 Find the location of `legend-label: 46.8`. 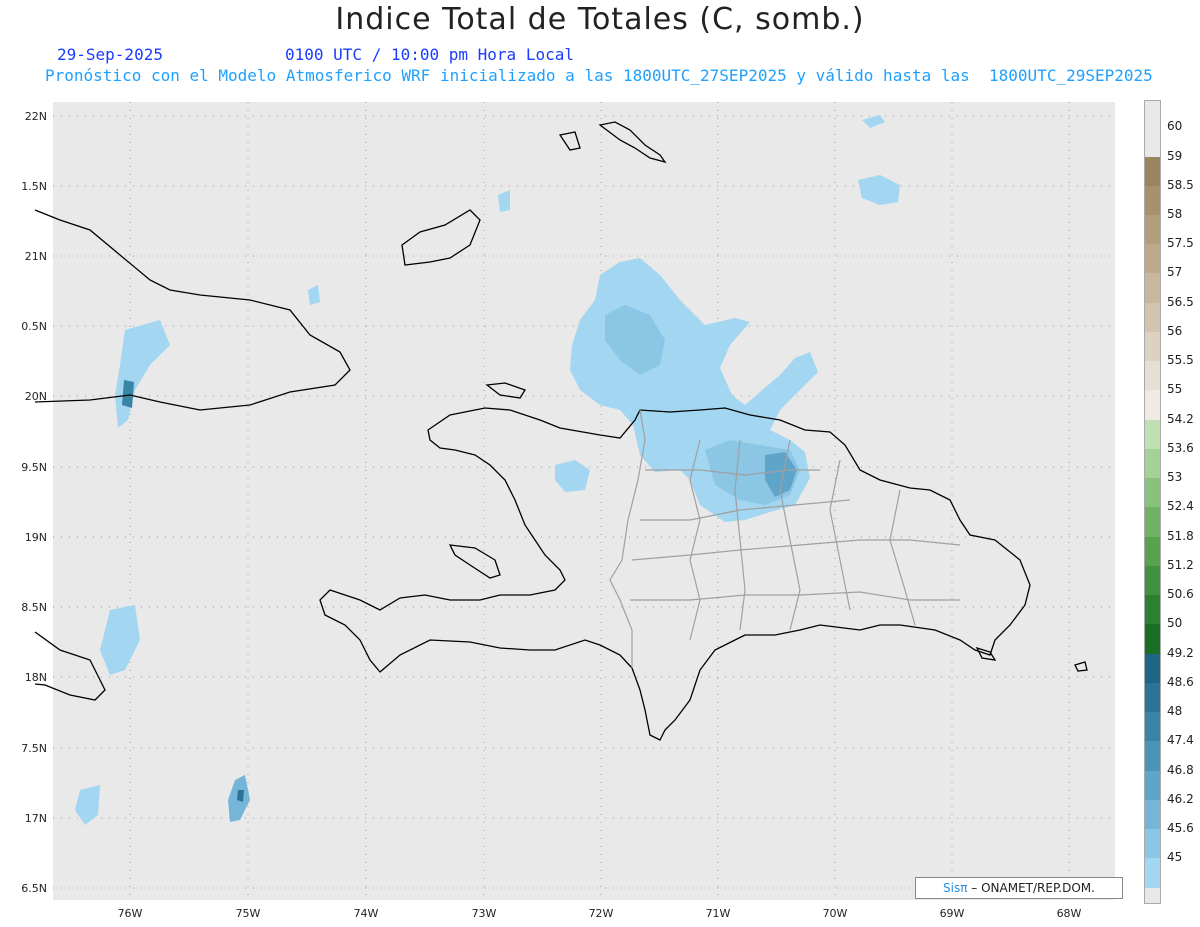

legend-label: 46.8 is located at coordinates (1180, 769).